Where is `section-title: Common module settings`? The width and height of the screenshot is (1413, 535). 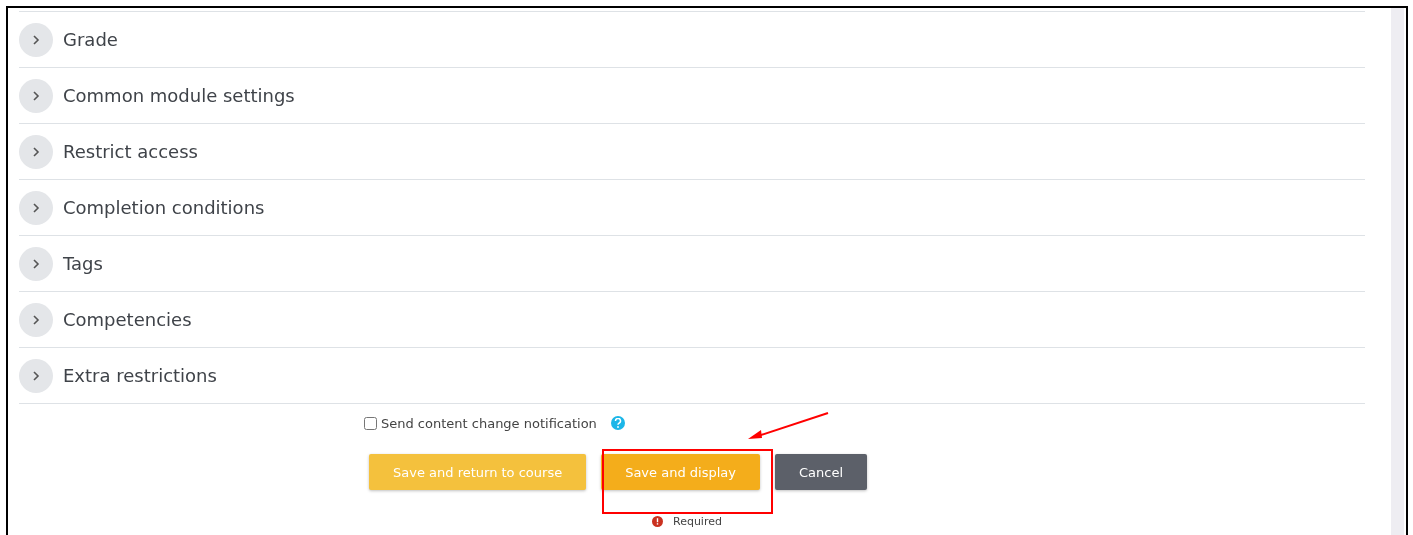 section-title: Common module settings is located at coordinates (179, 95).